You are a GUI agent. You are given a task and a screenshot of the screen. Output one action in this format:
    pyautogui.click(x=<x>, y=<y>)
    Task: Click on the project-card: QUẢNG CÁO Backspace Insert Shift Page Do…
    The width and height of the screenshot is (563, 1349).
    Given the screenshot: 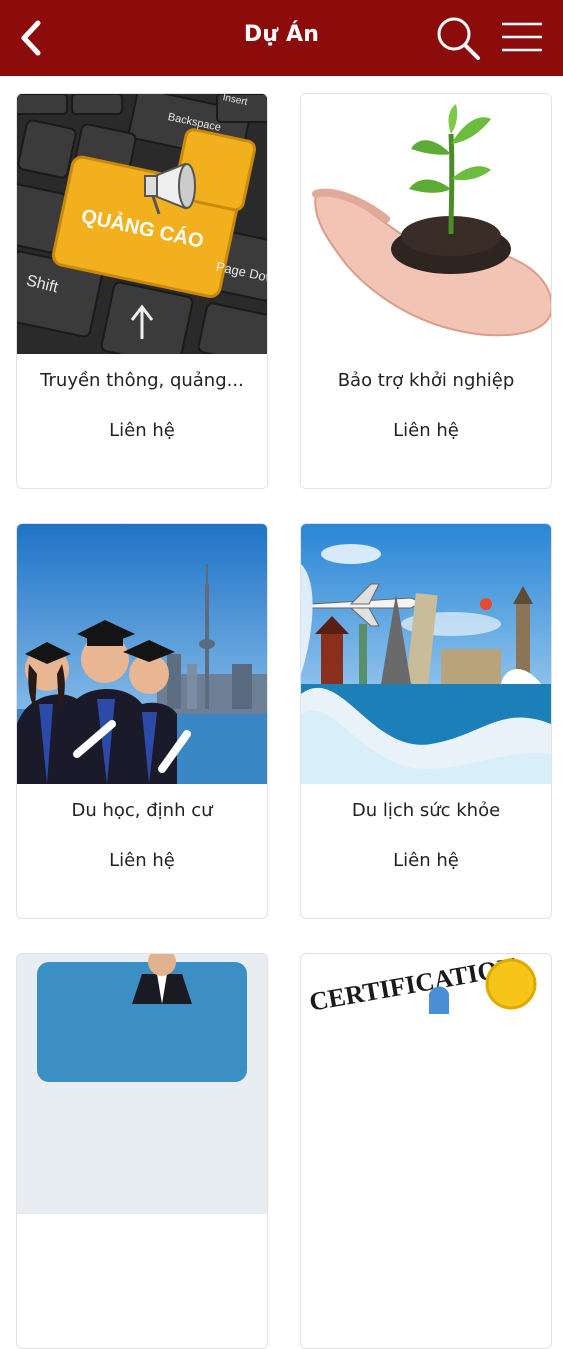 What is the action you would take?
    pyautogui.click(x=142, y=291)
    